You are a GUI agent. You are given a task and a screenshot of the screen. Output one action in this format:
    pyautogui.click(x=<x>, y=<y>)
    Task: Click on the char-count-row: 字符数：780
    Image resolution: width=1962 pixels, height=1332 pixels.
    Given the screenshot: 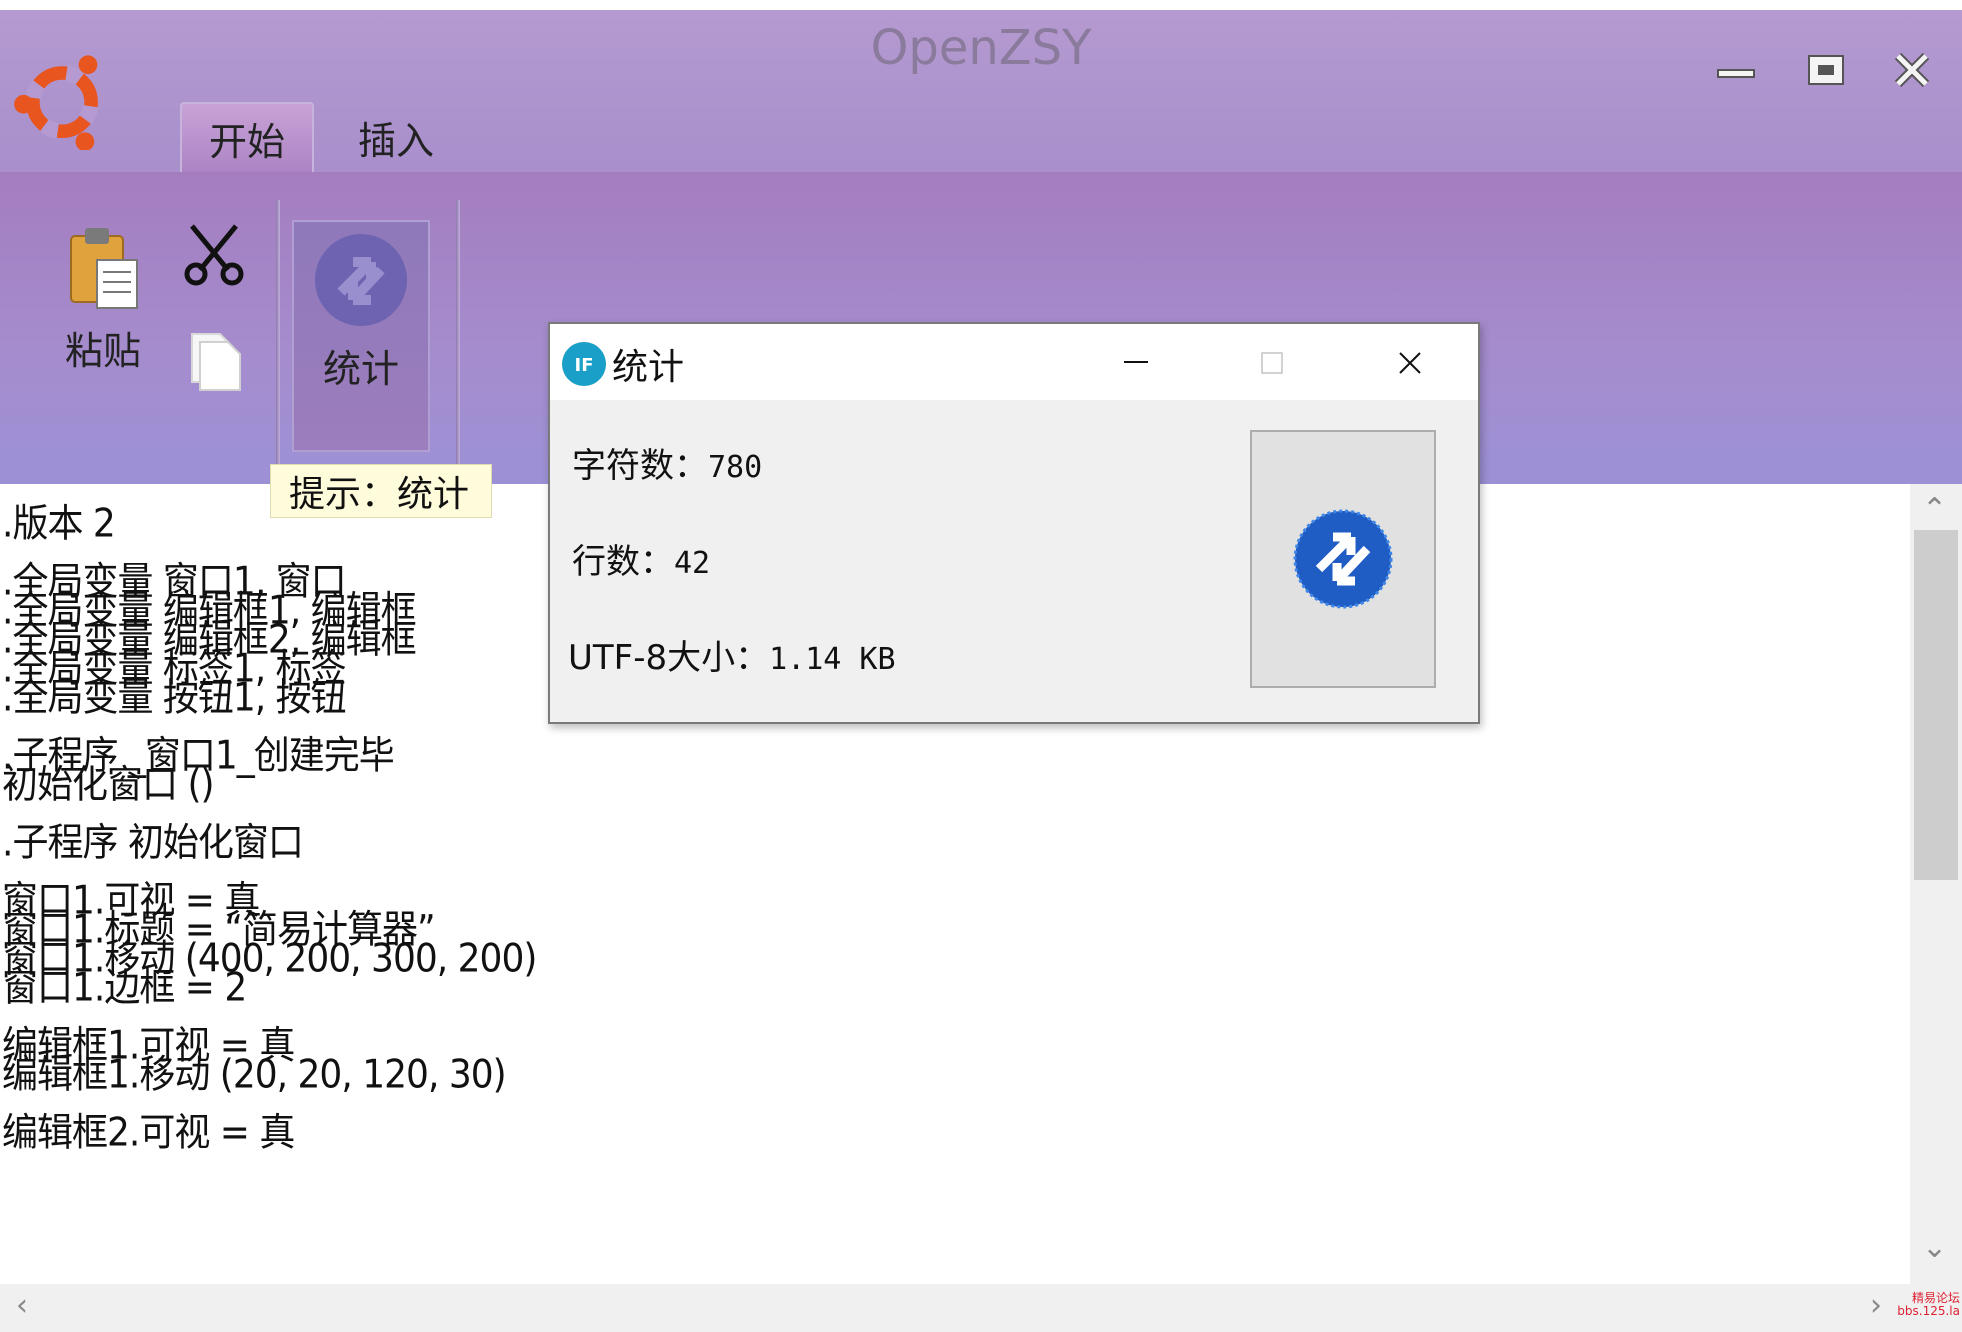 What is the action you would take?
    pyautogui.click(x=667, y=466)
    